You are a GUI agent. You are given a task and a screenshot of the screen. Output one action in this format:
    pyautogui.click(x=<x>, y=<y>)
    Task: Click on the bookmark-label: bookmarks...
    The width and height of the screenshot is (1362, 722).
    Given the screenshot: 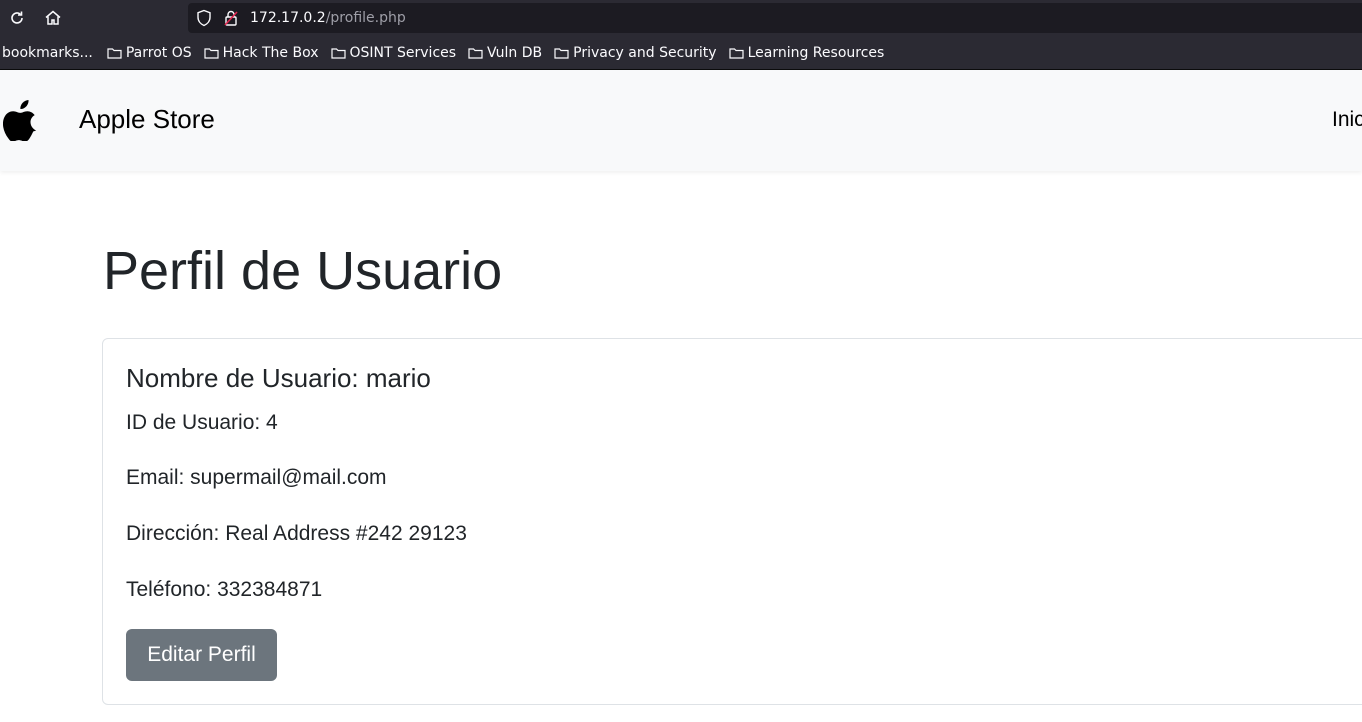 What is the action you would take?
    pyautogui.click(x=47, y=52)
    